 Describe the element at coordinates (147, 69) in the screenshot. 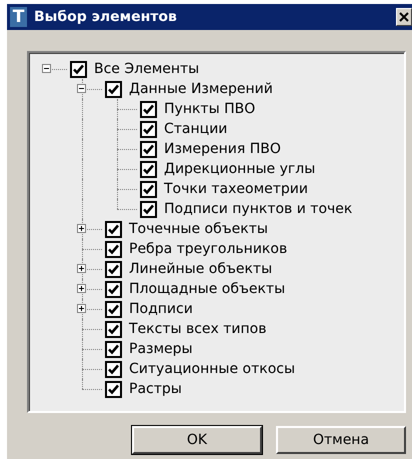

I see `tree-item-label: Все Элементы` at that location.